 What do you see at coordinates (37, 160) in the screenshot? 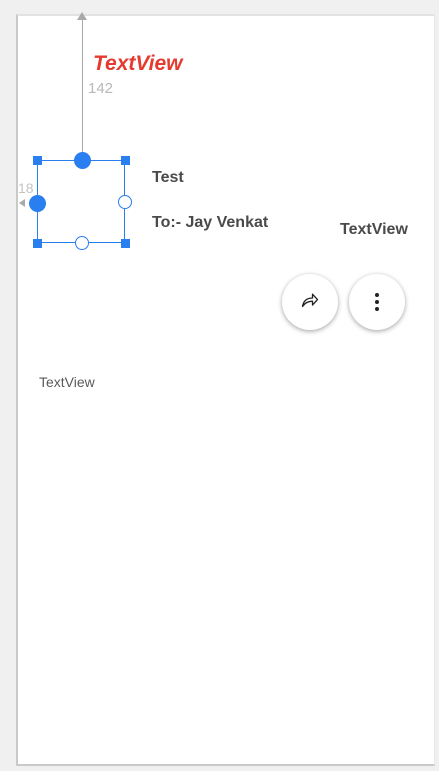
I see `resize-handle-top-left` at bounding box center [37, 160].